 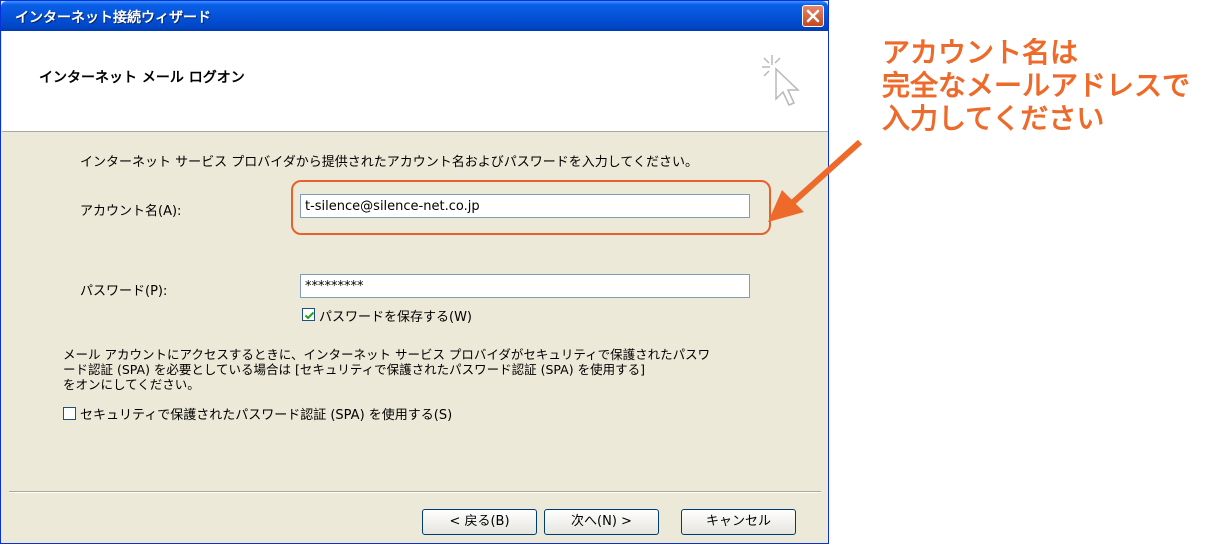 I want to click on annotation-text: アカウント名は 完全なメールアドレスで 入力してください, so click(x=1036, y=85).